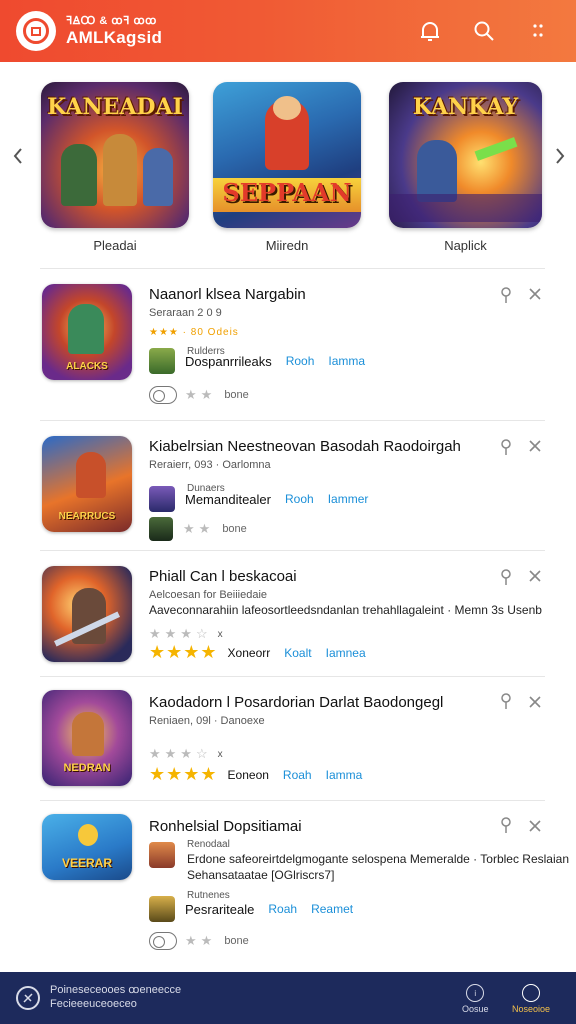 This screenshot has height=1024, width=576. I want to click on logo-icon, so click(36, 31).